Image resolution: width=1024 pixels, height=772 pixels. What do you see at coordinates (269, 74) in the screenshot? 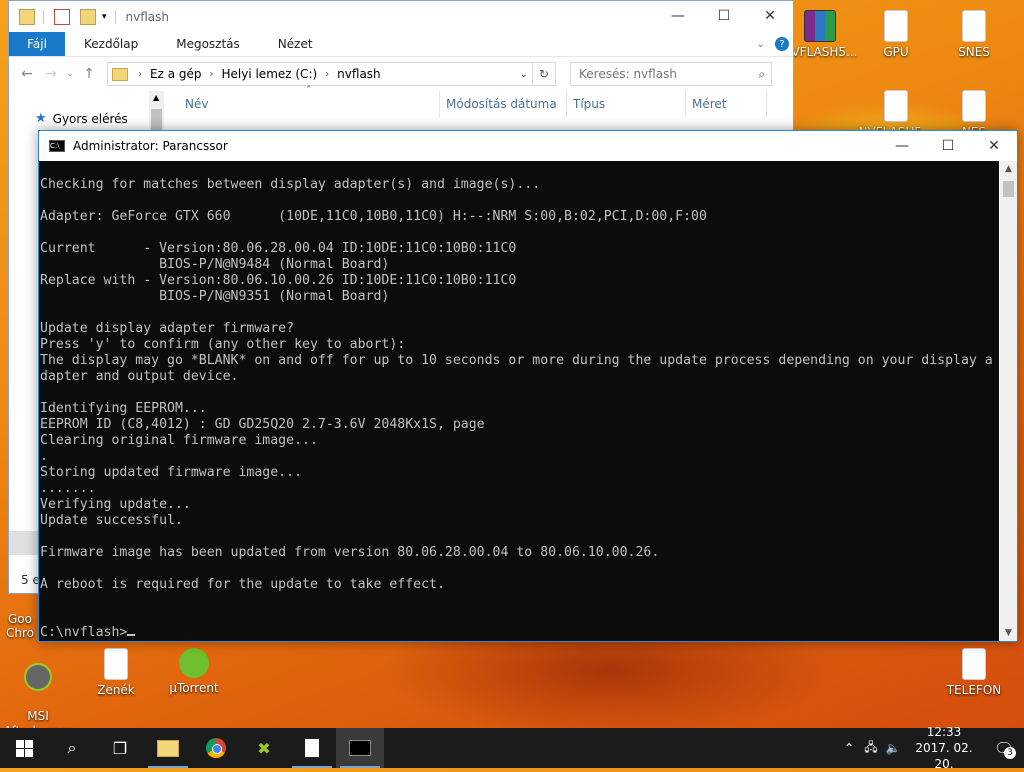
I see `breadcrumb-local-disk: Helyi lemez (C:)` at bounding box center [269, 74].